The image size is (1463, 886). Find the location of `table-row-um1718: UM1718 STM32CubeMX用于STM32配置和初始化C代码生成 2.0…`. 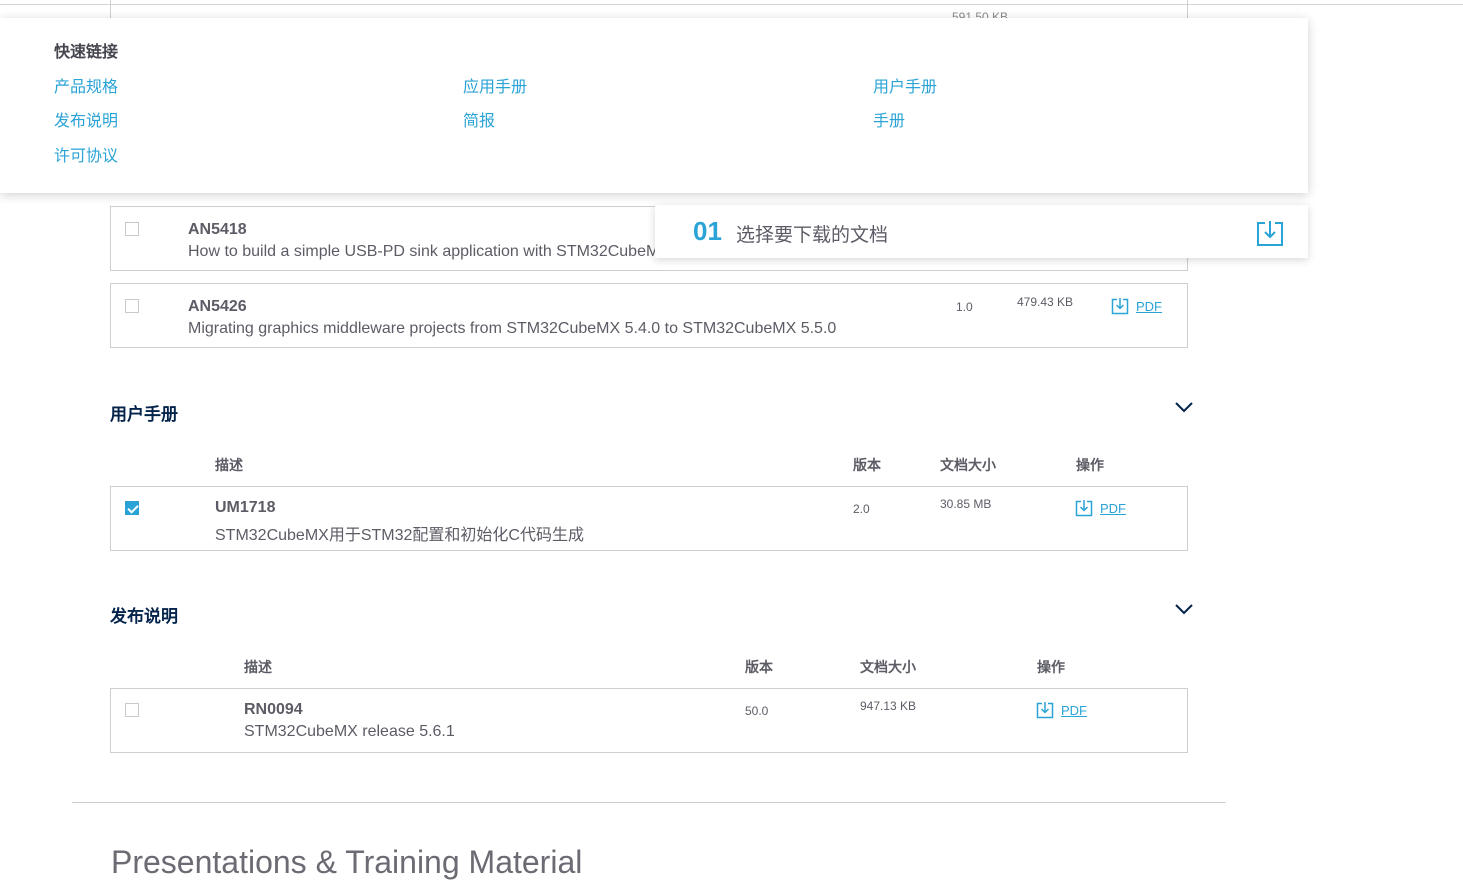

table-row-um1718: UM1718 STM32CubeMX用于STM32配置和初始化C代码生成 2.0… is located at coordinates (649, 518).